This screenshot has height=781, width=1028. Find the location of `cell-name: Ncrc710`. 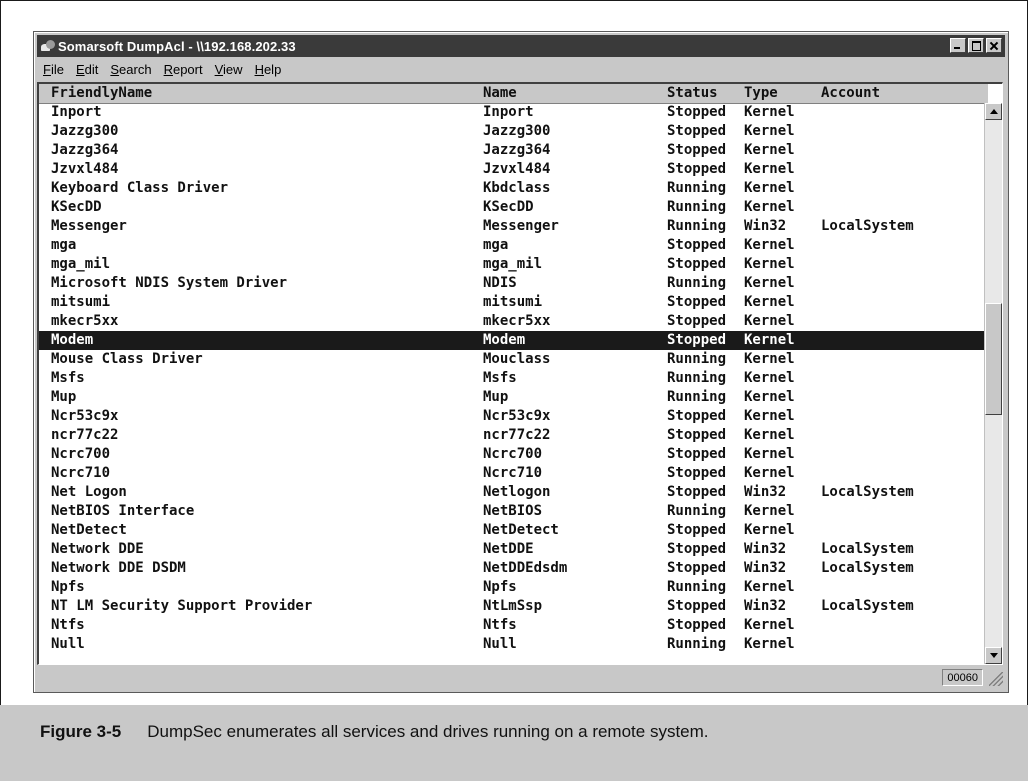

cell-name: Ncrc710 is located at coordinates (513, 473).